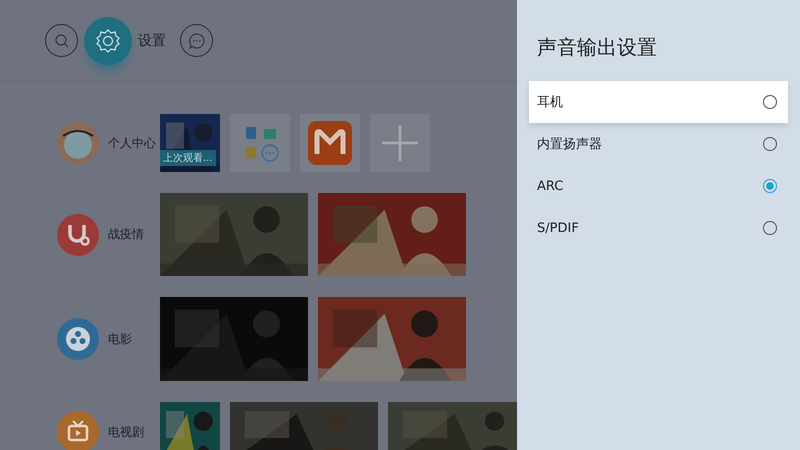  I want to click on add-tile, so click(400, 143).